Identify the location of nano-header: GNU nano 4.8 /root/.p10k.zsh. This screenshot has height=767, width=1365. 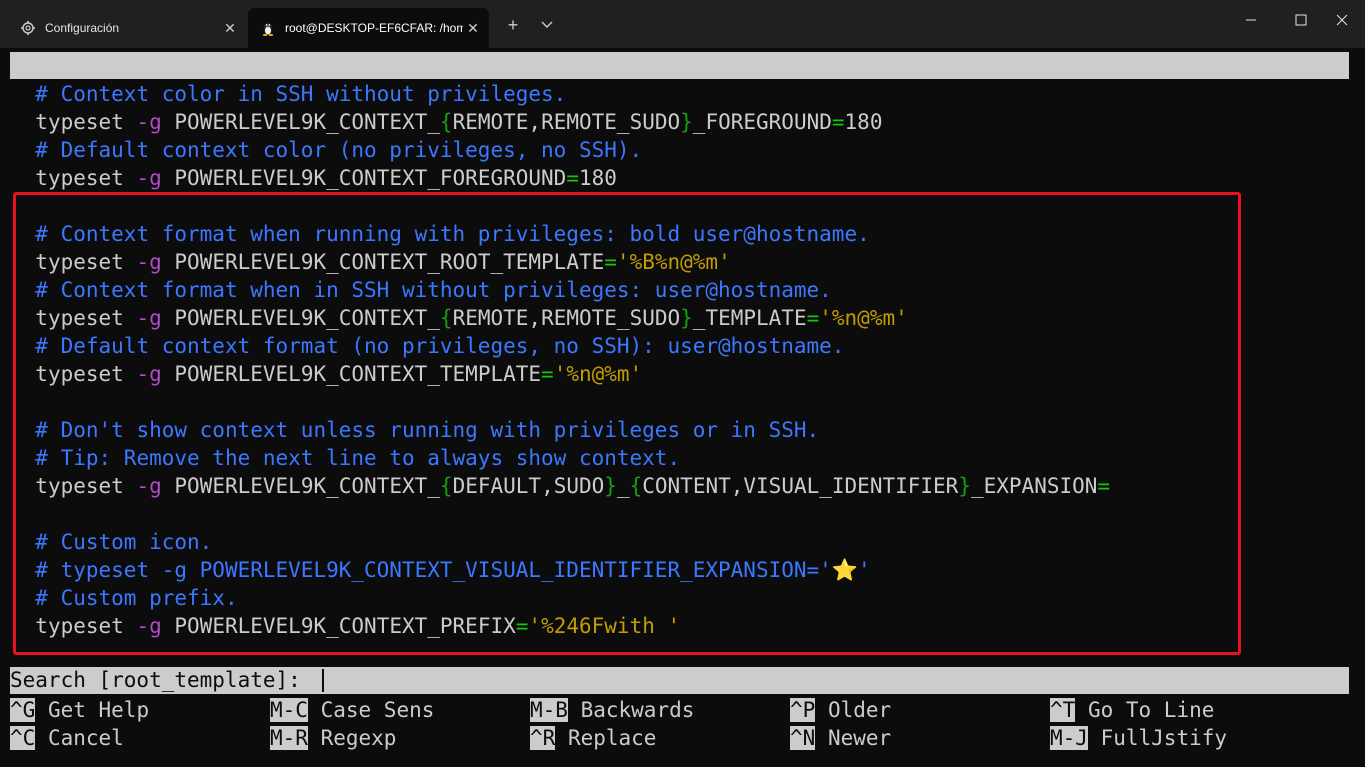
(679, 91).